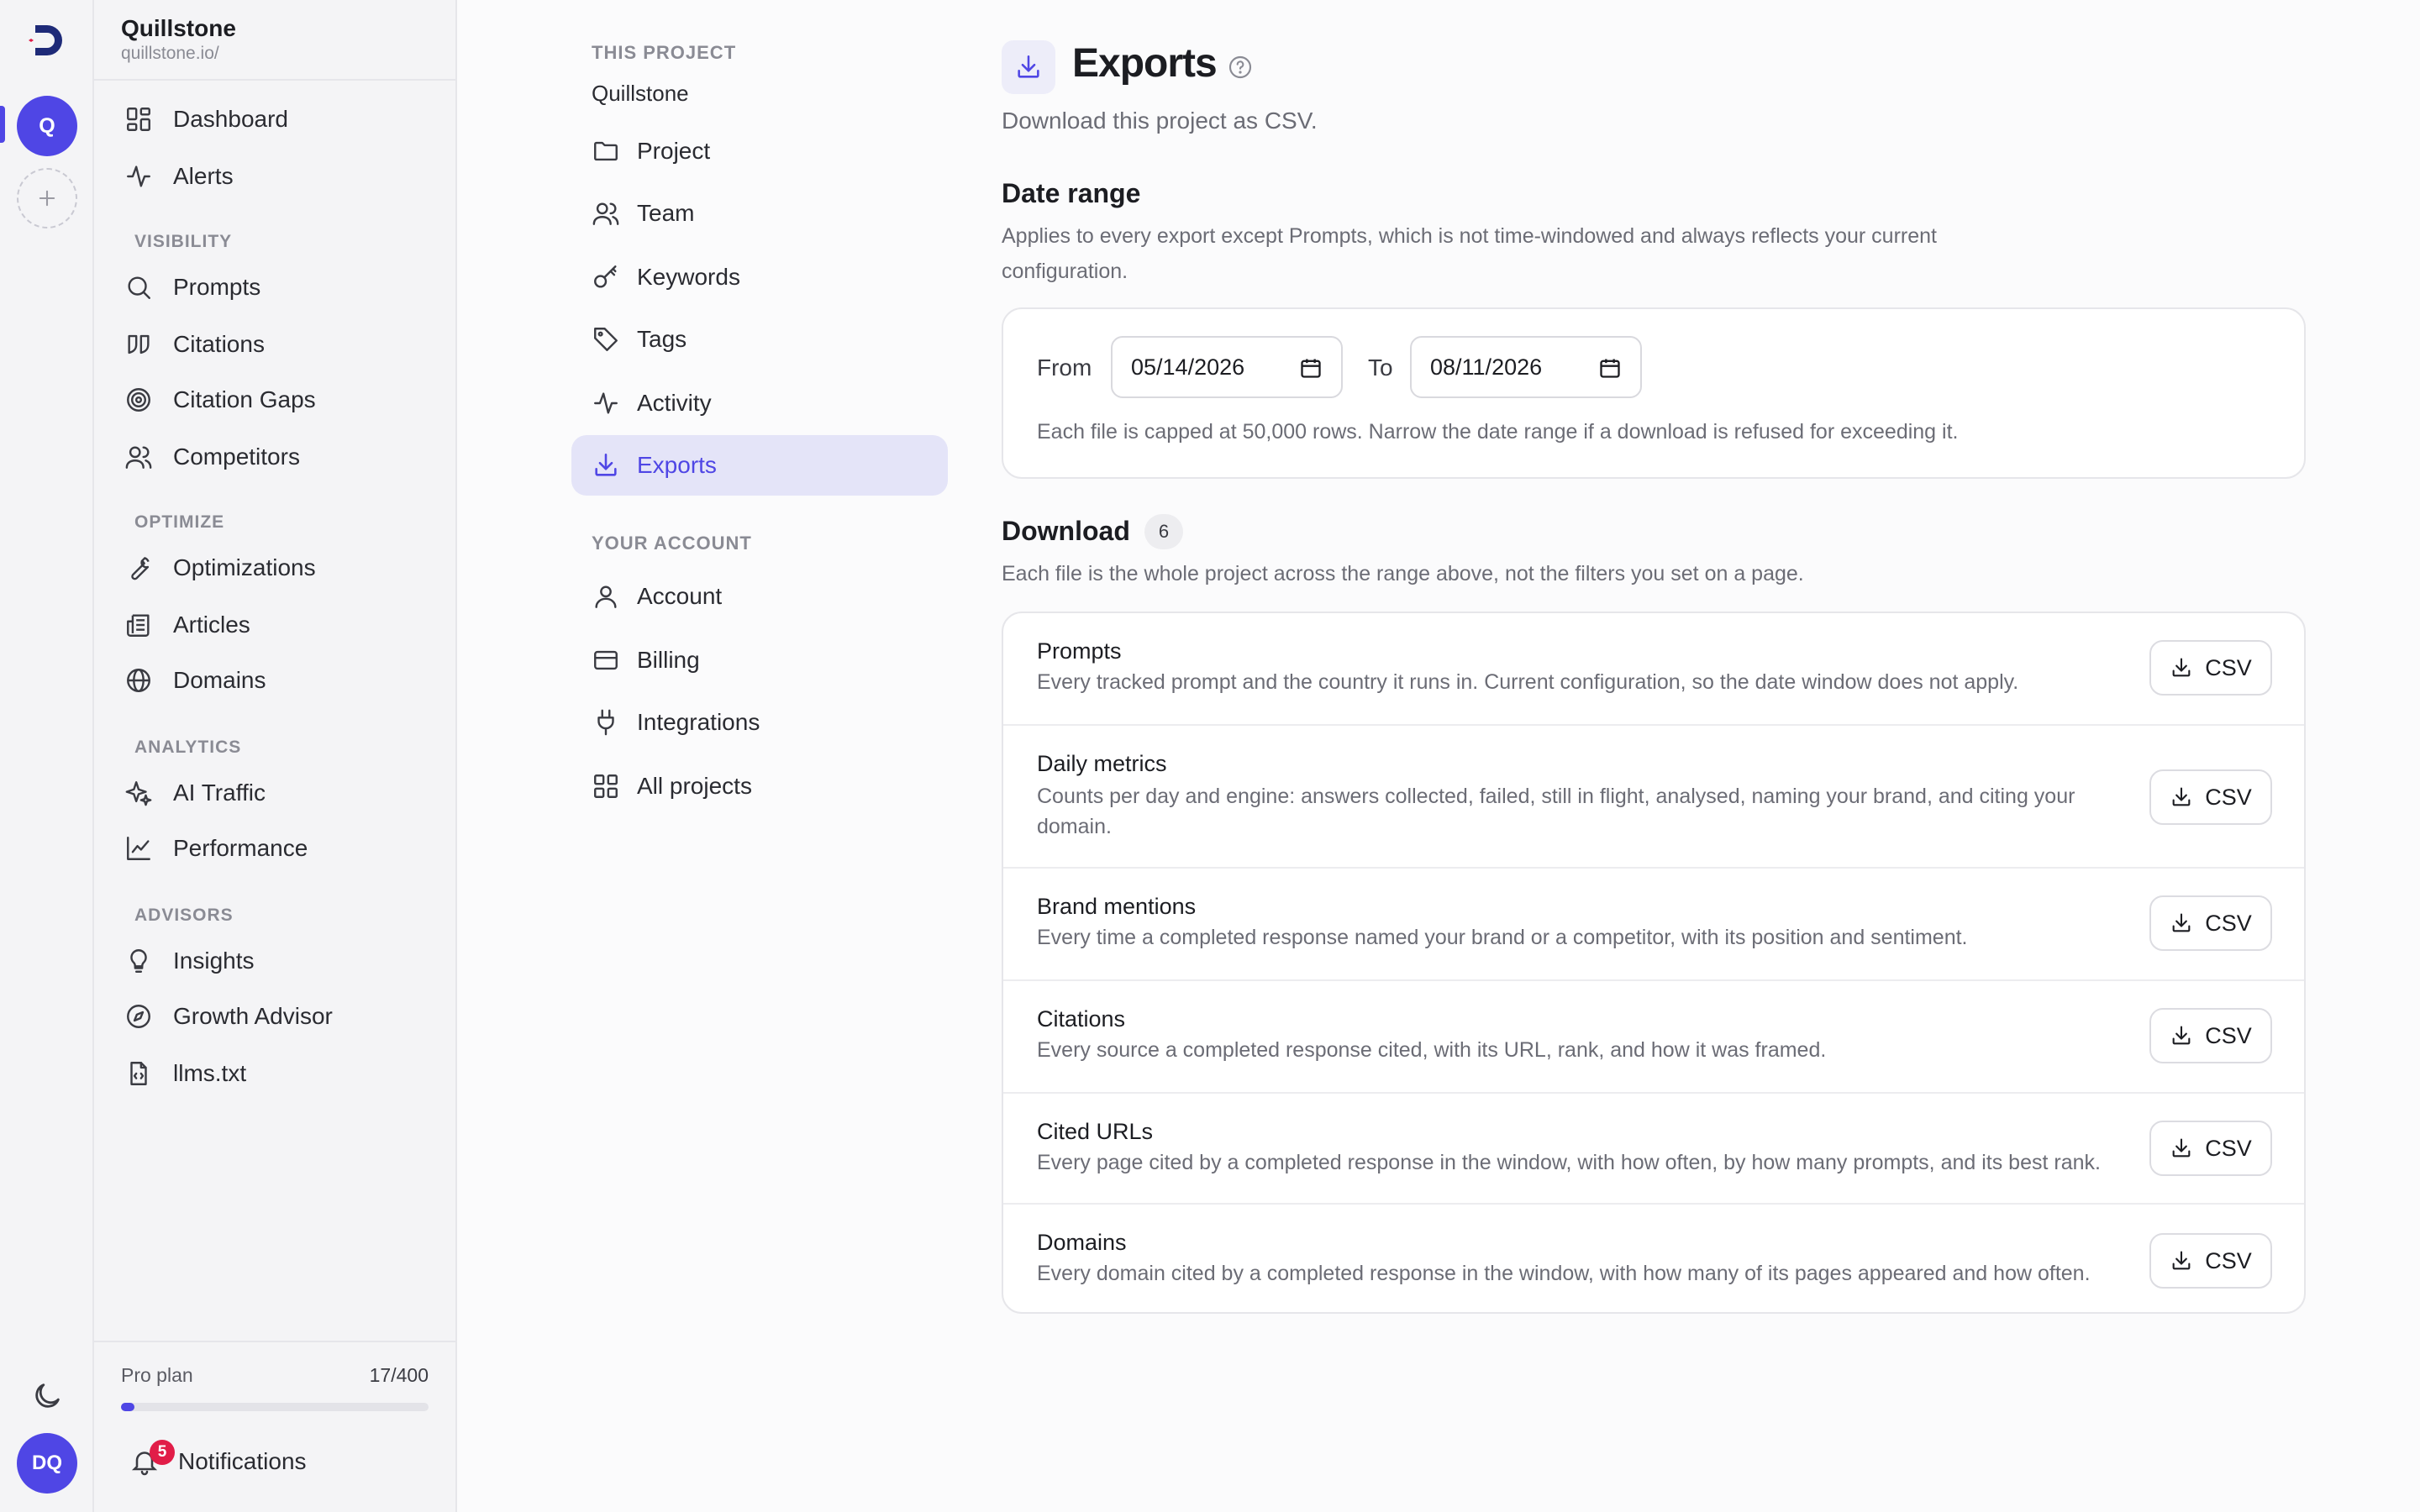 The width and height of the screenshot is (2420, 1512). What do you see at coordinates (759, 786) in the screenshot?
I see `settings-item-all-projects: All projects` at bounding box center [759, 786].